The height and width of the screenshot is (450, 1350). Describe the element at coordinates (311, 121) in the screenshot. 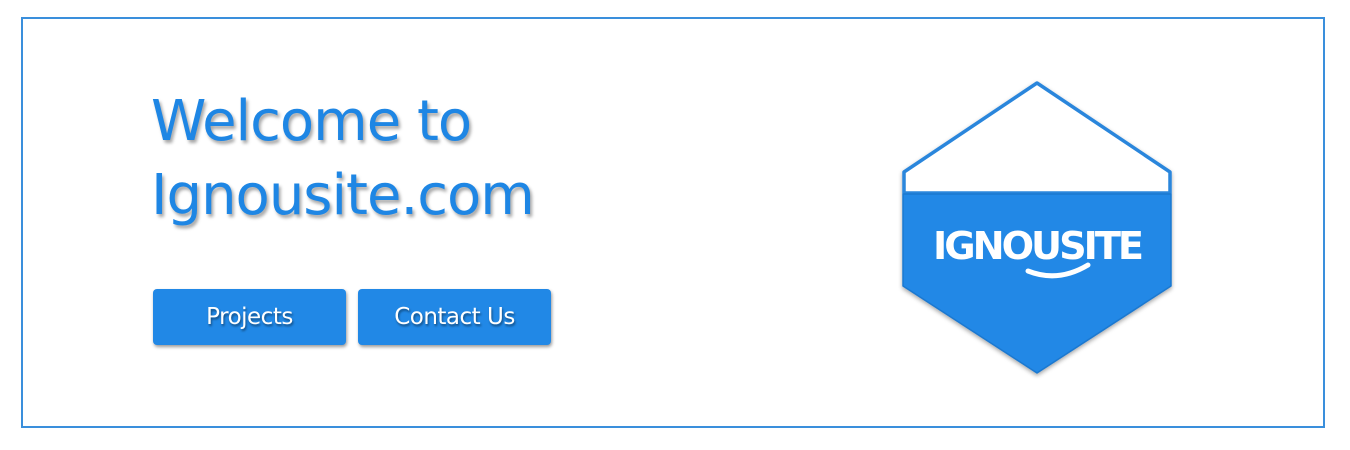

I see `title-line-1: Welcome to` at that location.